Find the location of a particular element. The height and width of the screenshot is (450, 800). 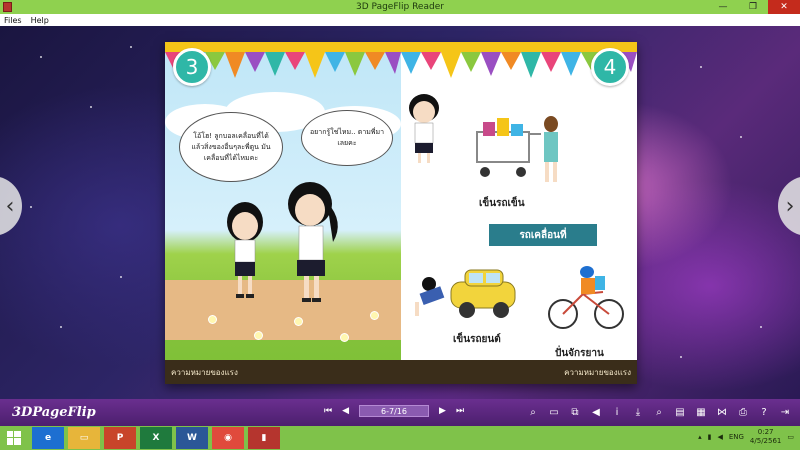

next-page-arrow: › is located at coordinates (789, 206).